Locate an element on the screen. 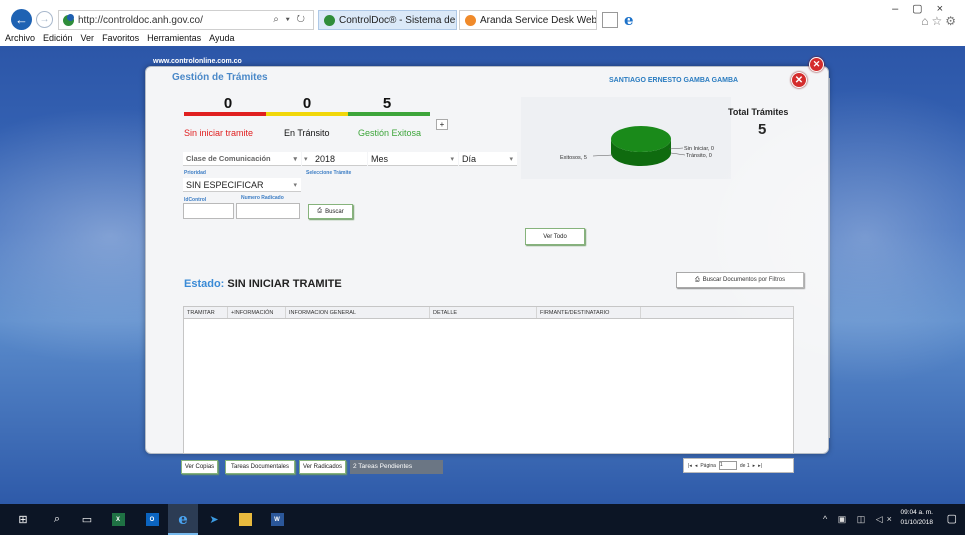 The height and width of the screenshot is (535, 965). page-input: 1 is located at coordinates (727, 465).